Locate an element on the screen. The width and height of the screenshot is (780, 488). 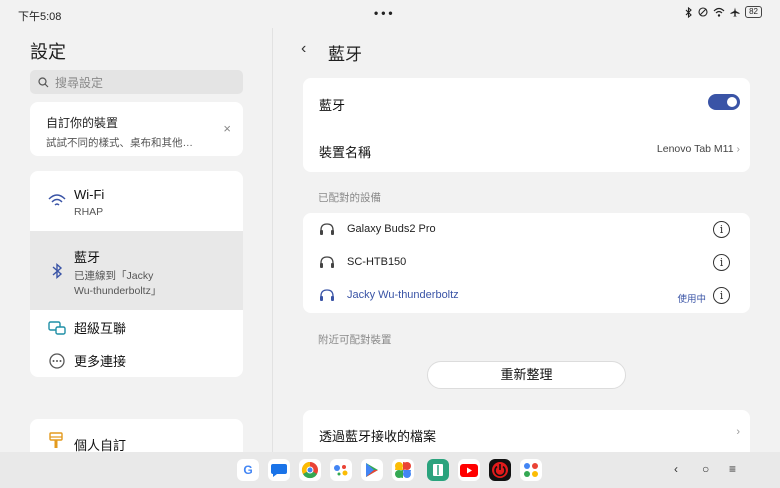
received-files-row: 透過藍牙接收的檔案 › is located at coordinates (526, 431).